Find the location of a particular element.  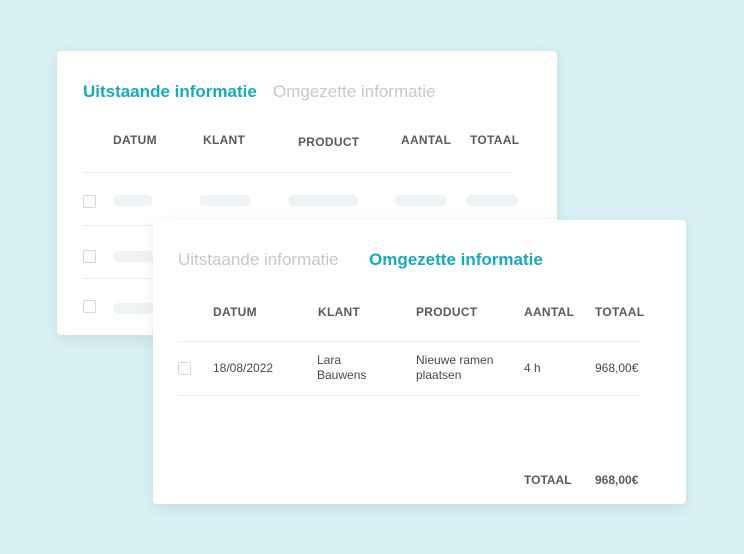

cell-aantal: 4 h is located at coordinates (532, 368).